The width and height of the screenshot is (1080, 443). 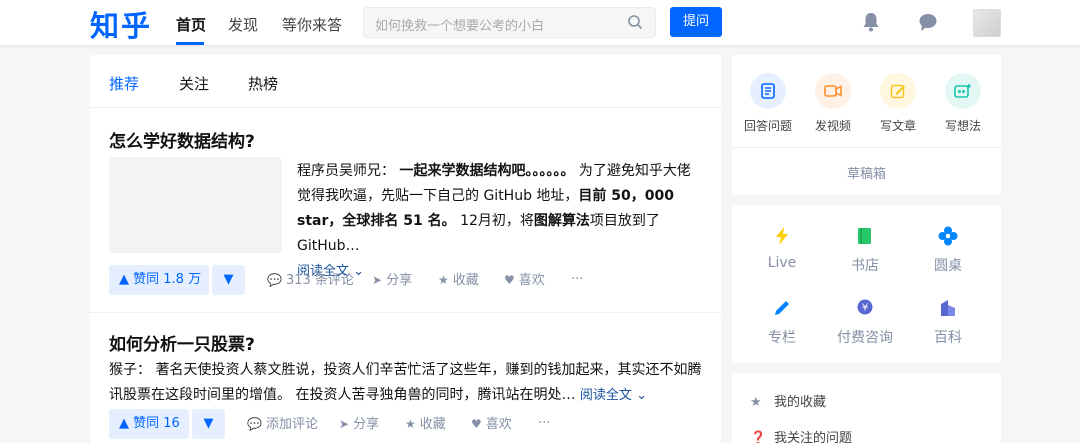 What do you see at coordinates (948, 250) in the screenshot?
I see `category-roundtable: 圆桌` at bounding box center [948, 250].